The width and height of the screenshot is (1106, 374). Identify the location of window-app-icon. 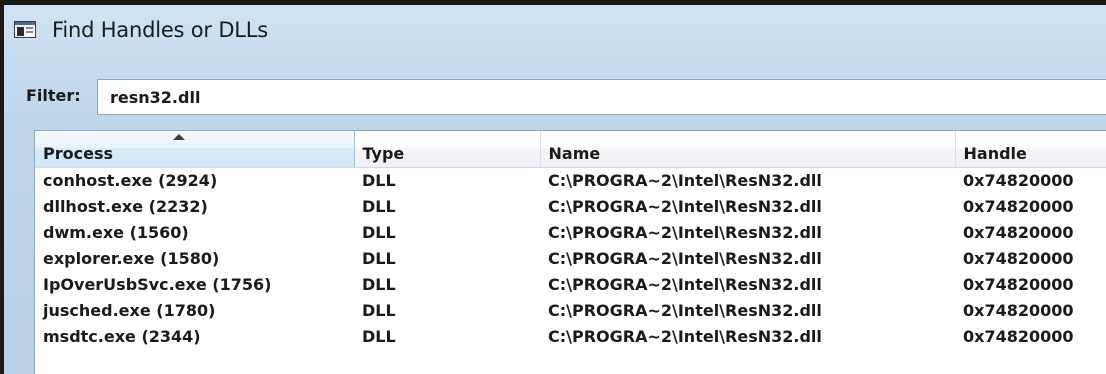
(25, 29).